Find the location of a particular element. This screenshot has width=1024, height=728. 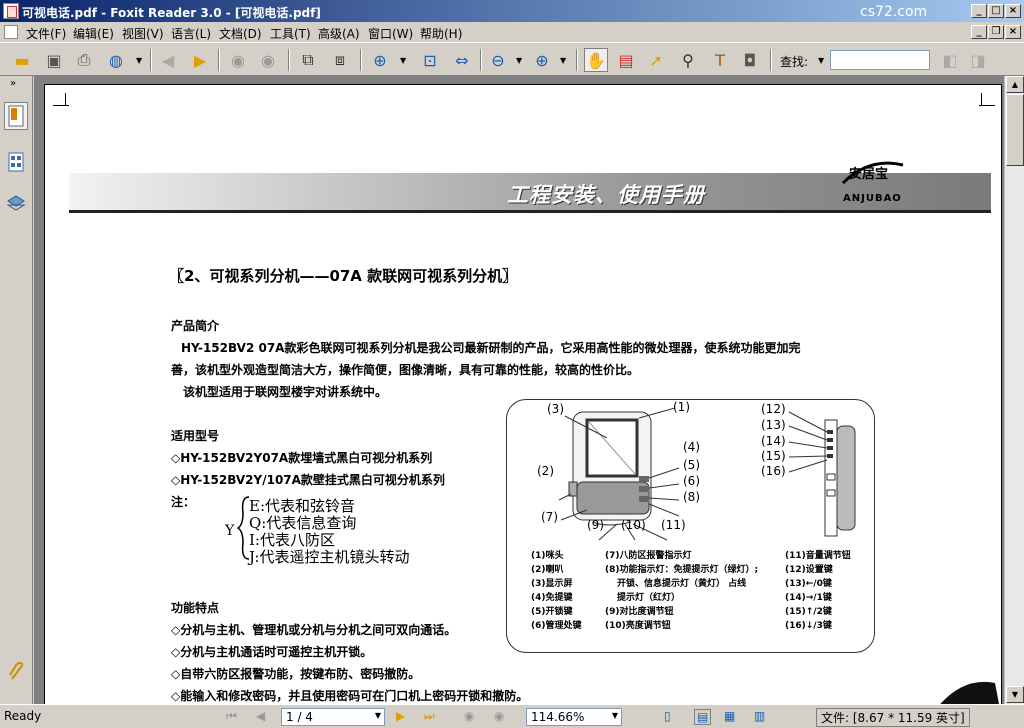

find-dropdown-icon: ▼ is located at coordinates (821, 60).